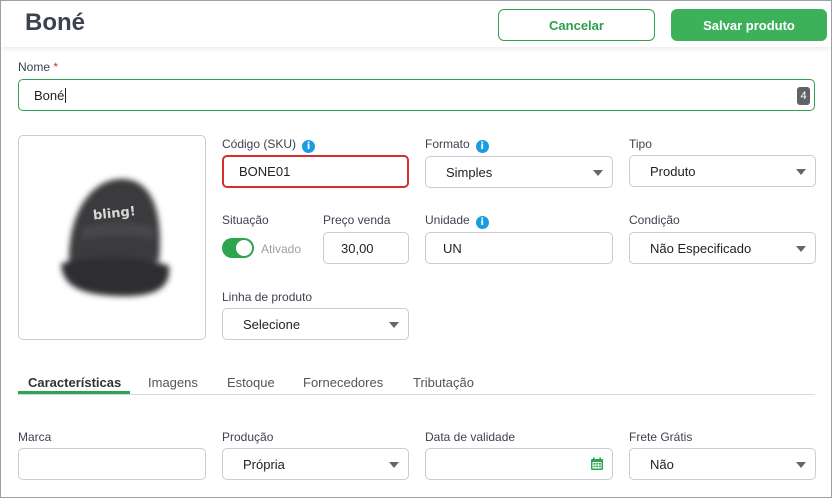 This screenshot has width=832, height=498. I want to click on type-label: Tipo, so click(640, 144).